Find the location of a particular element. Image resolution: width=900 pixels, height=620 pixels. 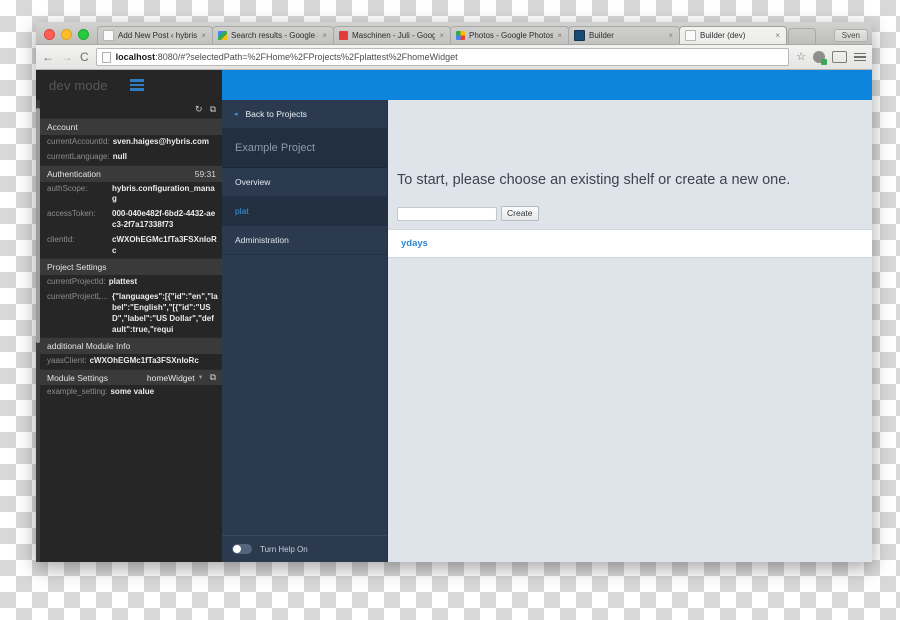

external-link-icon: ⧉ is located at coordinates (213, 377).